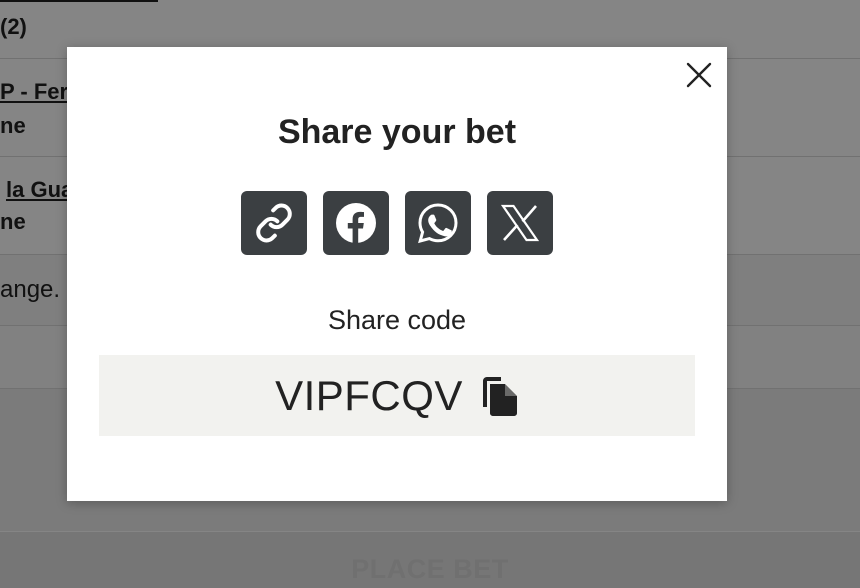  Describe the element at coordinates (397, 132) in the screenshot. I see `modal-title: Share your bet` at that location.